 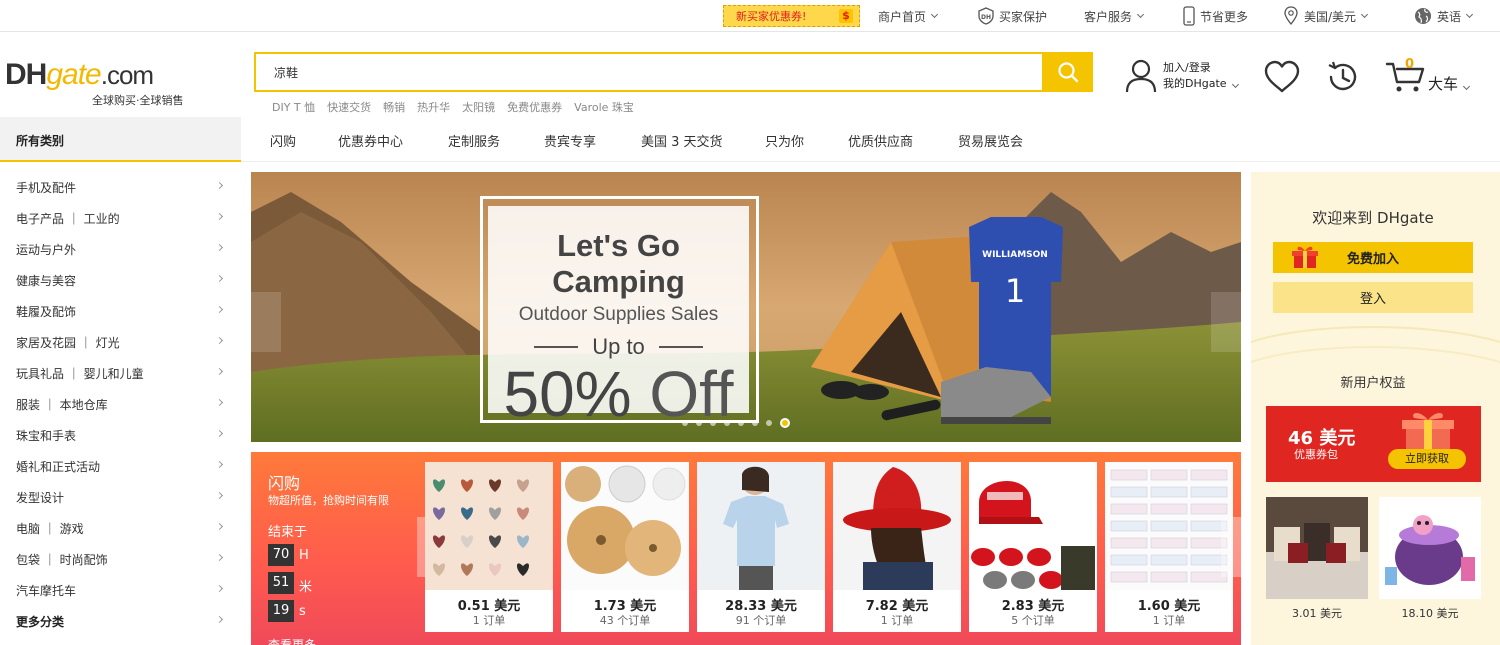 I want to click on sidebar-item-electronics: 电子产品 ｜ 工业的, so click(x=121, y=218).